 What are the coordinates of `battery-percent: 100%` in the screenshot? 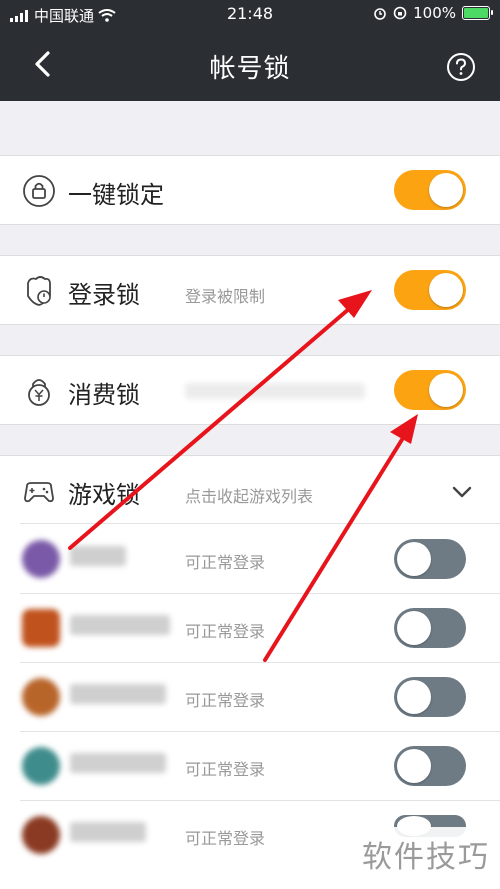 It's located at (434, 13).